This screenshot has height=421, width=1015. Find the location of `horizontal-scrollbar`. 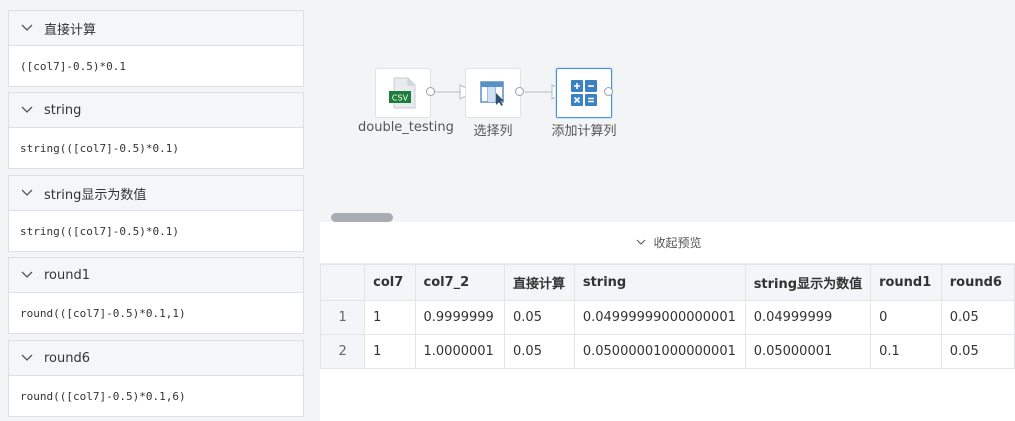

horizontal-scrollbar is located at coordinates (362, 217).